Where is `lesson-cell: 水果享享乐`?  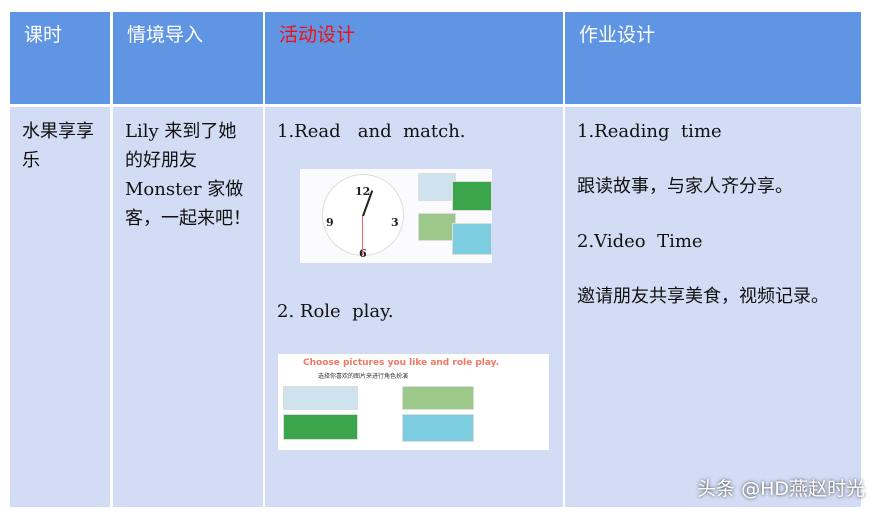 lesson-cell: 水果享享乐 is located at coordinates (60, 307).